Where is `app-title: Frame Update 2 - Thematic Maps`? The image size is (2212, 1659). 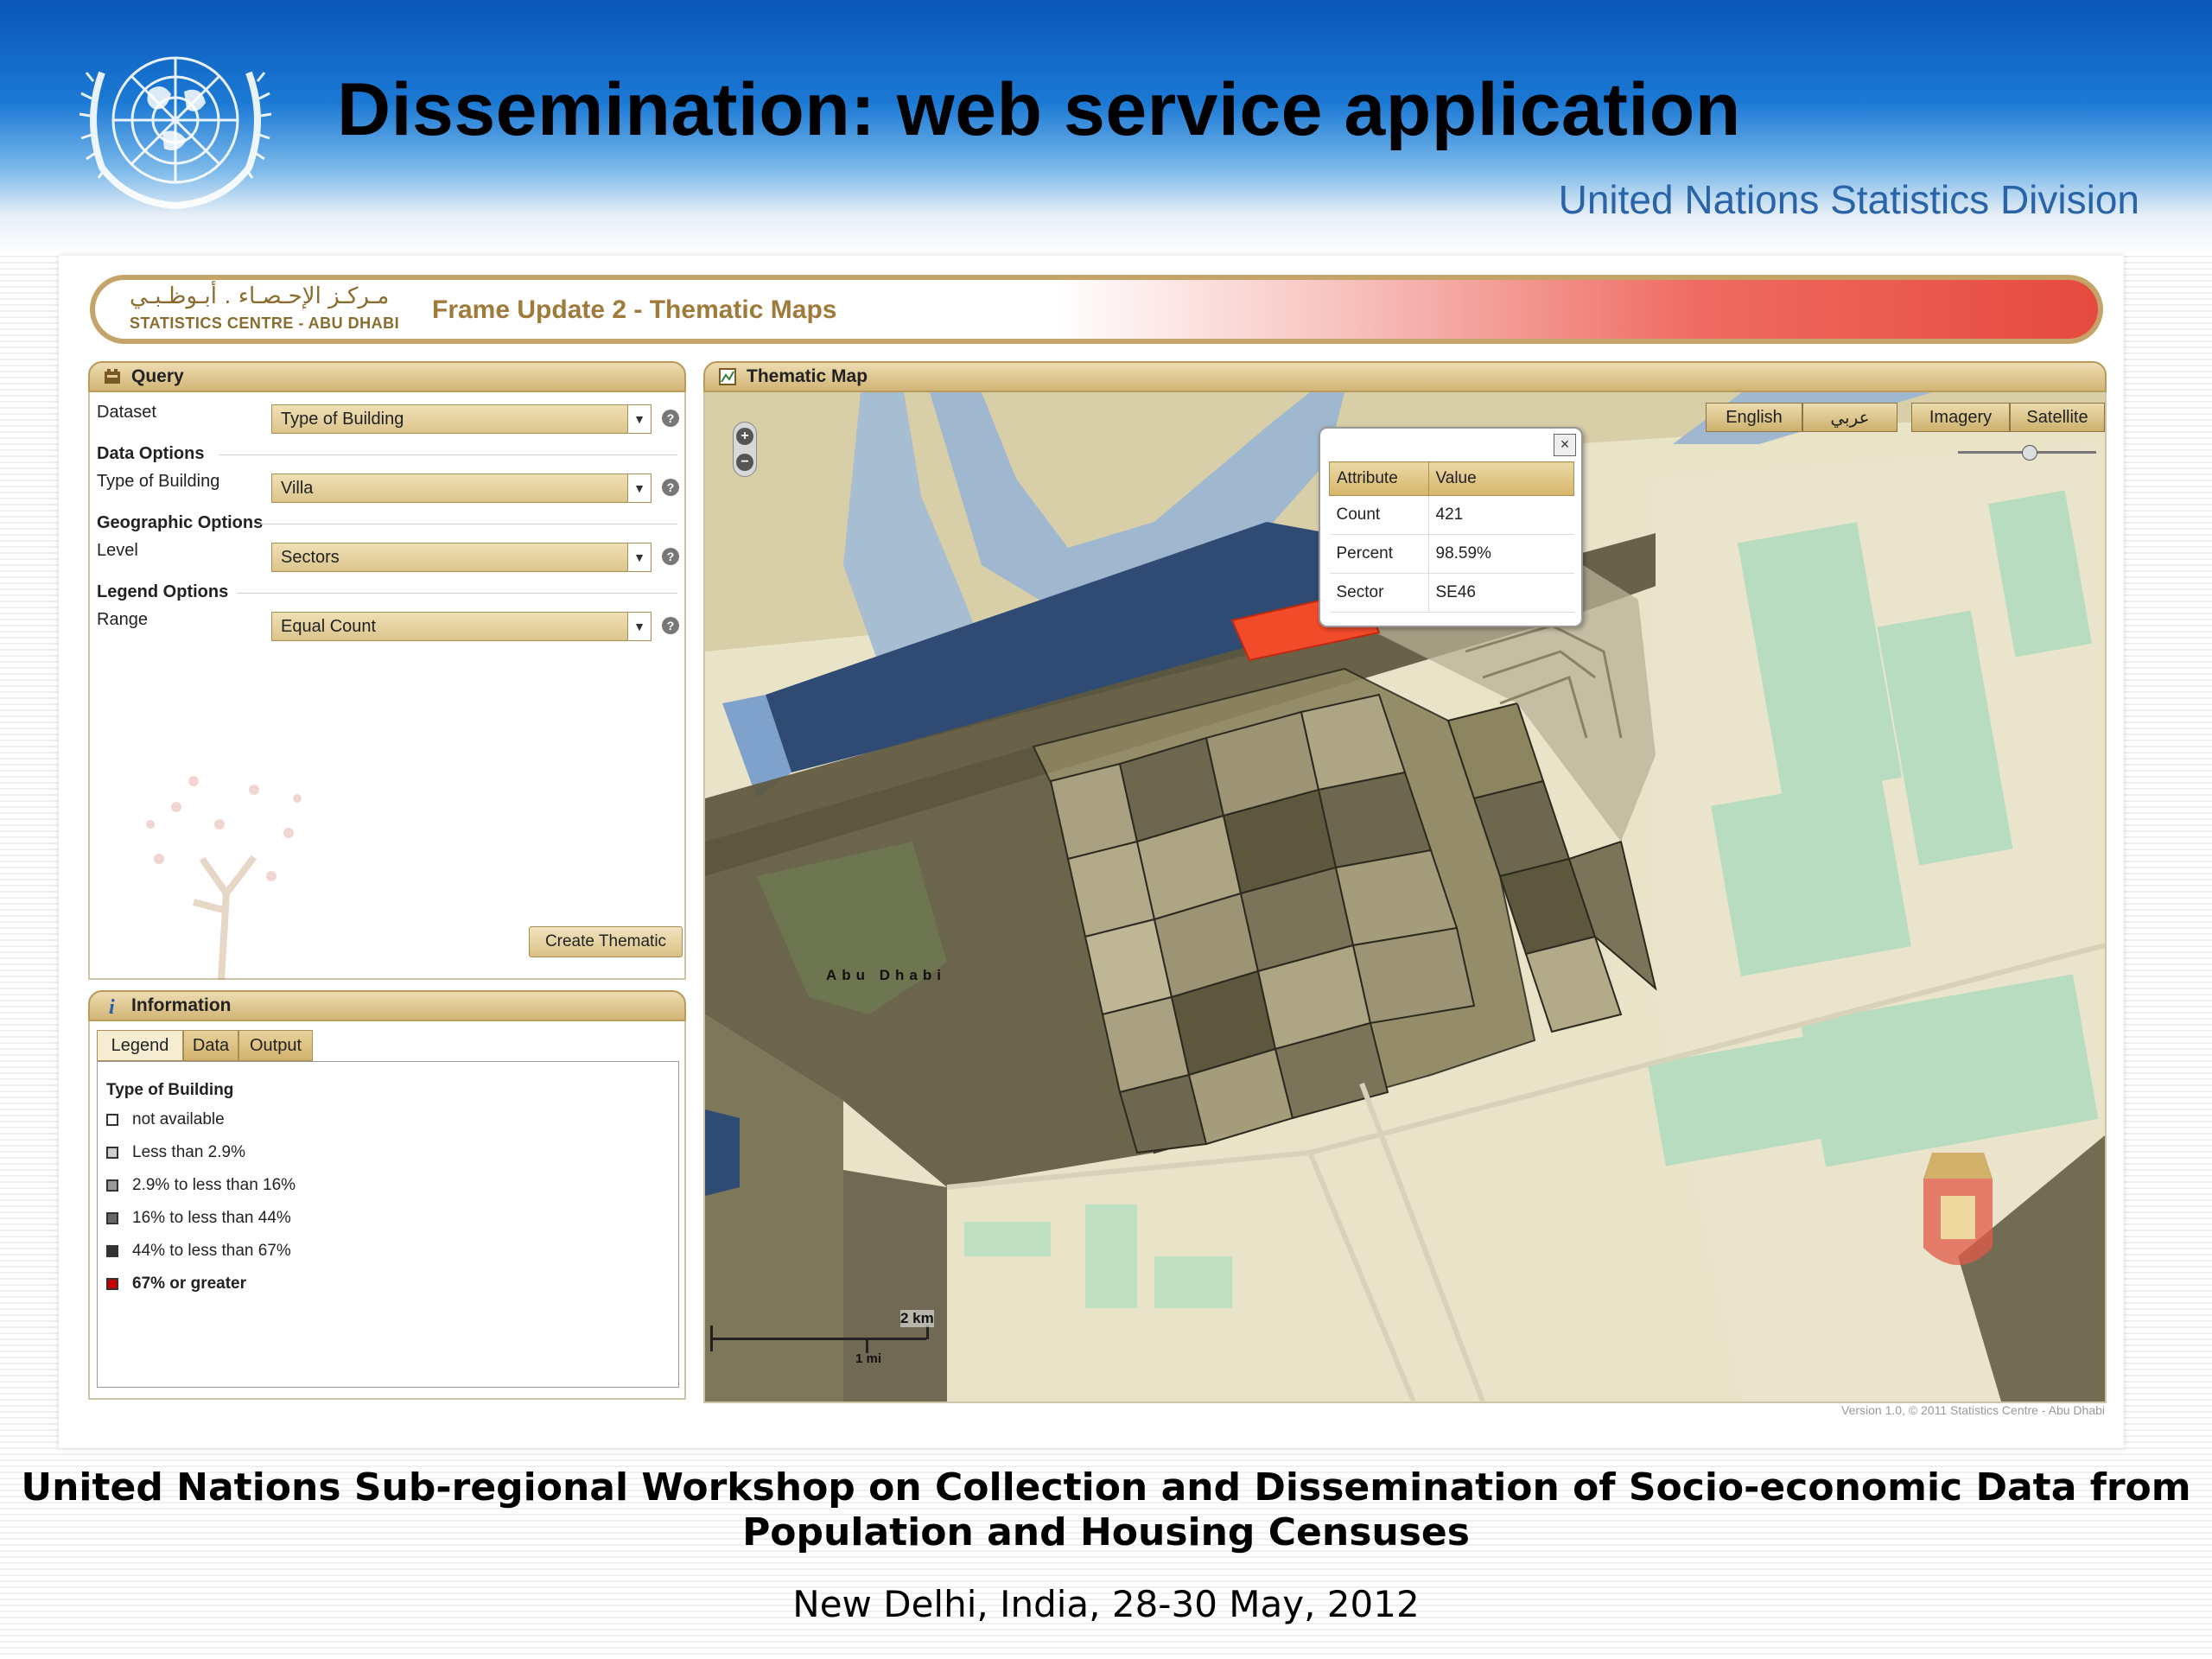 app-title: Frame Update 2 - Thematic Maps is located at coordinates (634, 310).